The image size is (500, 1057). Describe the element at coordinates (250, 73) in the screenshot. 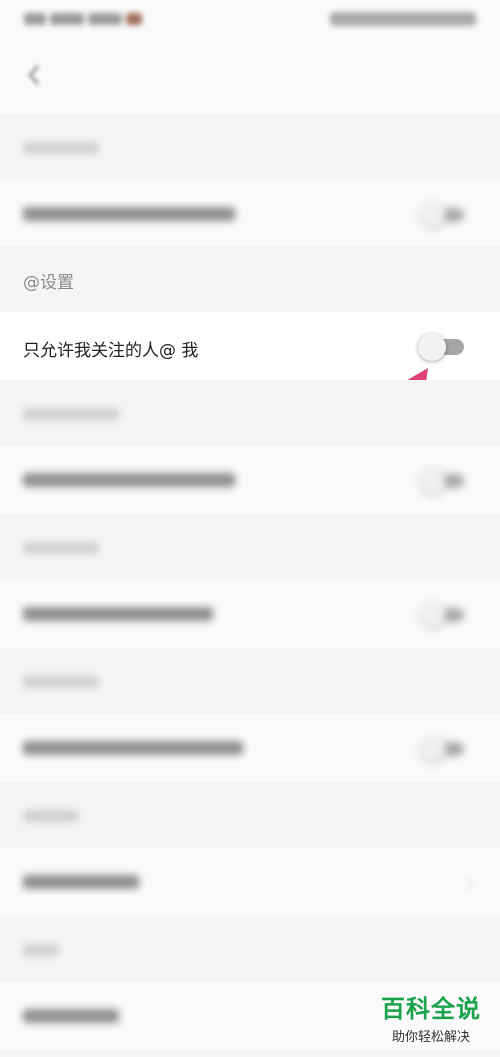

I see `page-title` at that location.